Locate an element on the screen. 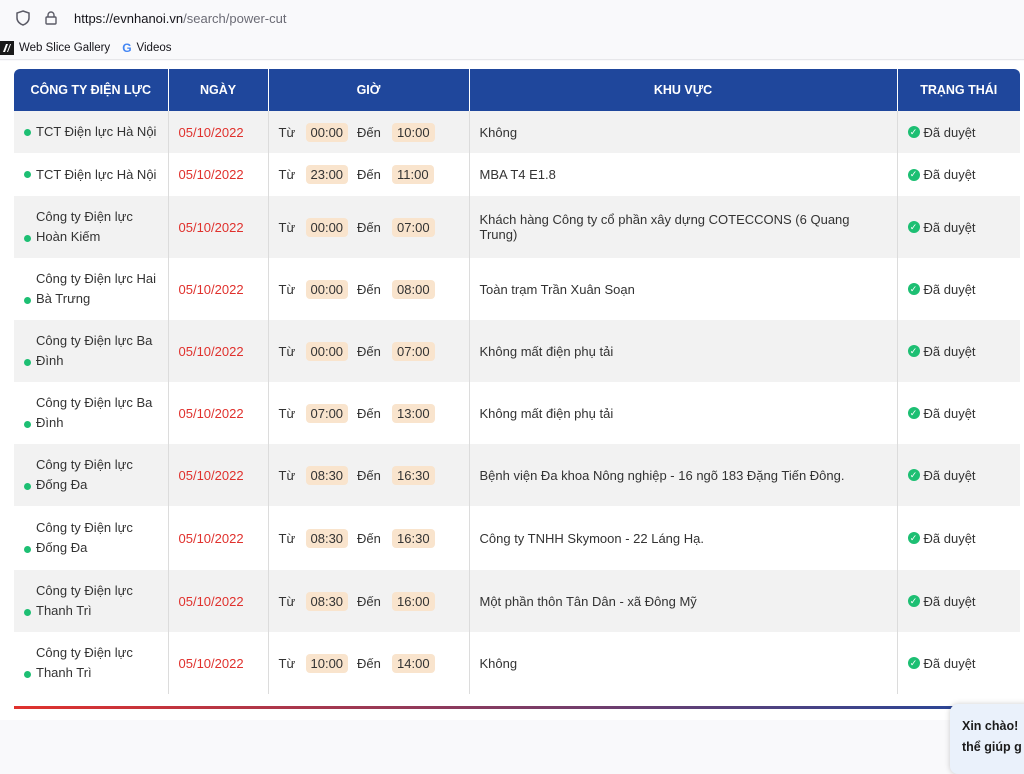 The height and width of the screenshot is (774, 1024). time-range: Từ 07:00 Đến 13:00 is located at coordinates (369, 413).